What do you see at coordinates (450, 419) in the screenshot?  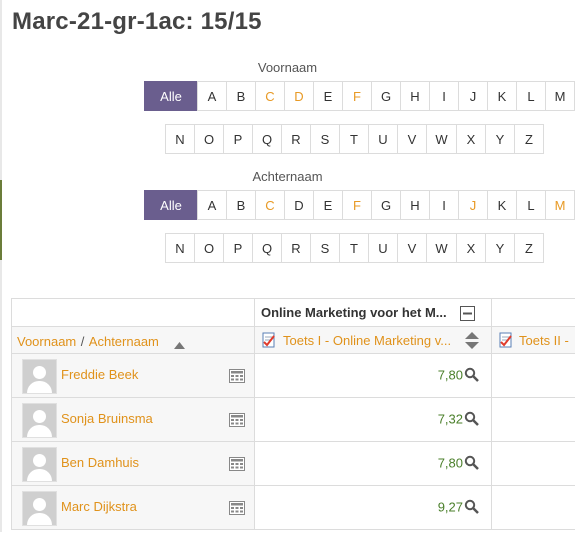 I see `grade-value: 7,32` at bounding box center [450, 419].